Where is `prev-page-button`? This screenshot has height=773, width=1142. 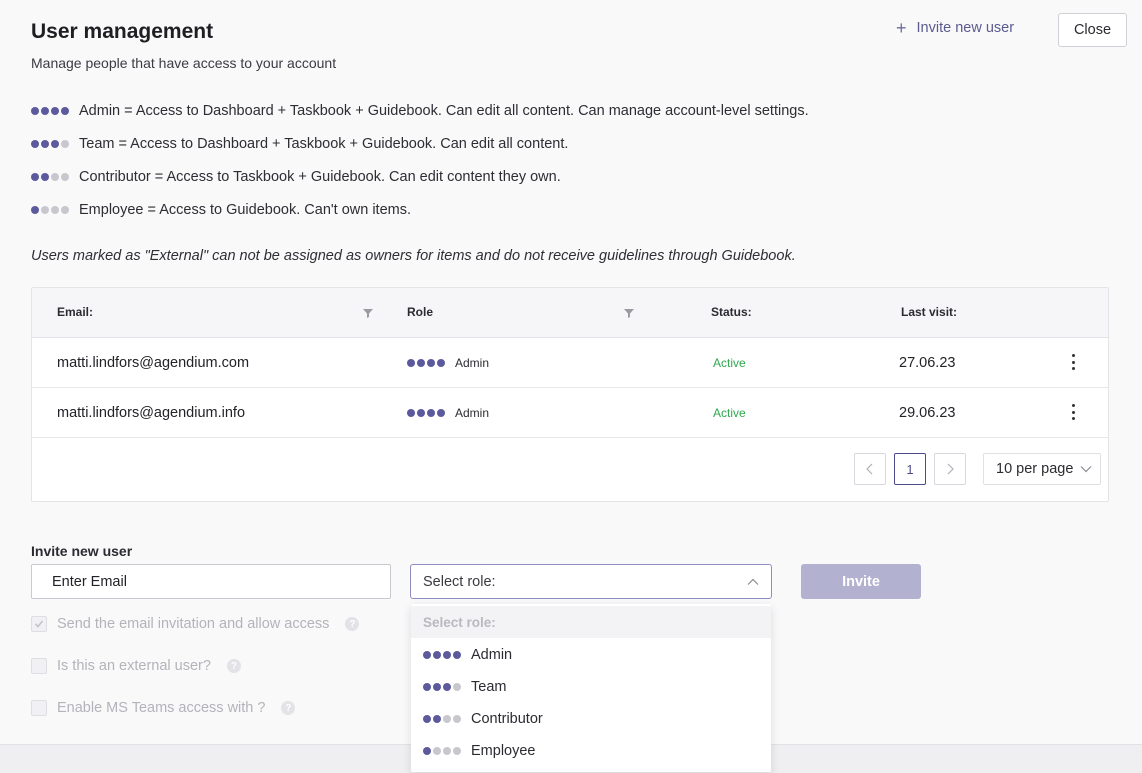
prev-page-button is located at coordinates (870, 469).